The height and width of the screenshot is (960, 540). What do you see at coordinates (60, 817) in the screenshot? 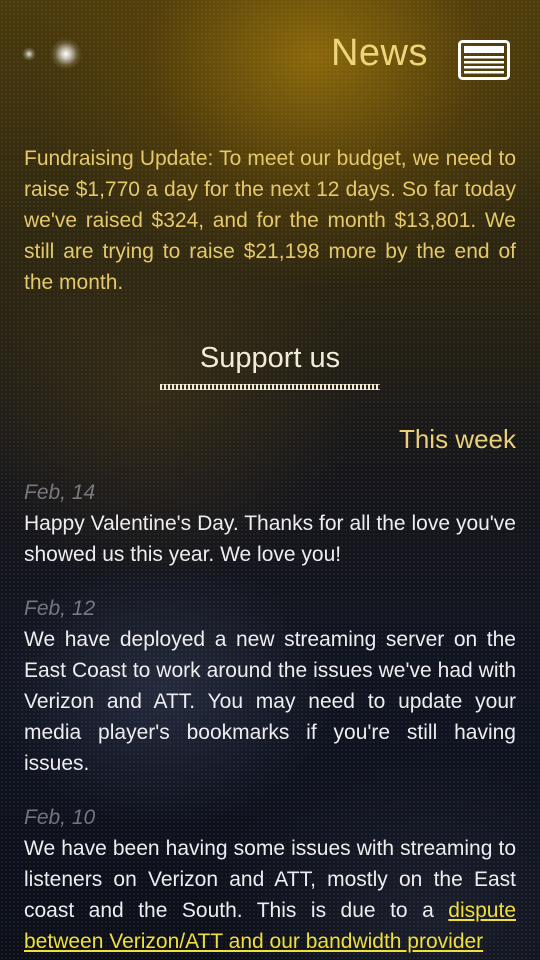
I see `news-entry-date: Feb, 10` at bounding box center [60, 817].